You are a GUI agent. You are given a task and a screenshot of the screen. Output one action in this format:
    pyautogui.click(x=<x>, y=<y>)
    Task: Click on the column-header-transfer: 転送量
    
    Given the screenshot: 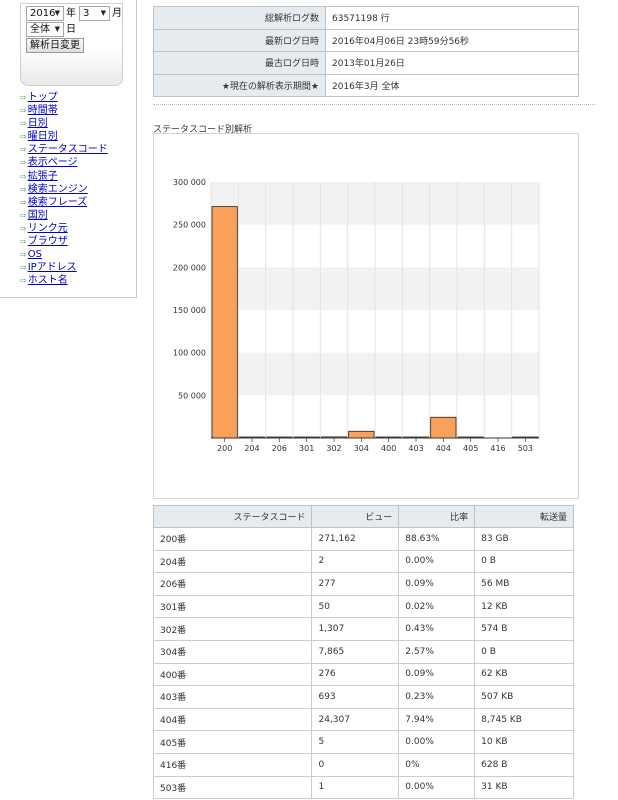 What is the action you would take?
    pyautogui.click(x=524, y=516)
    